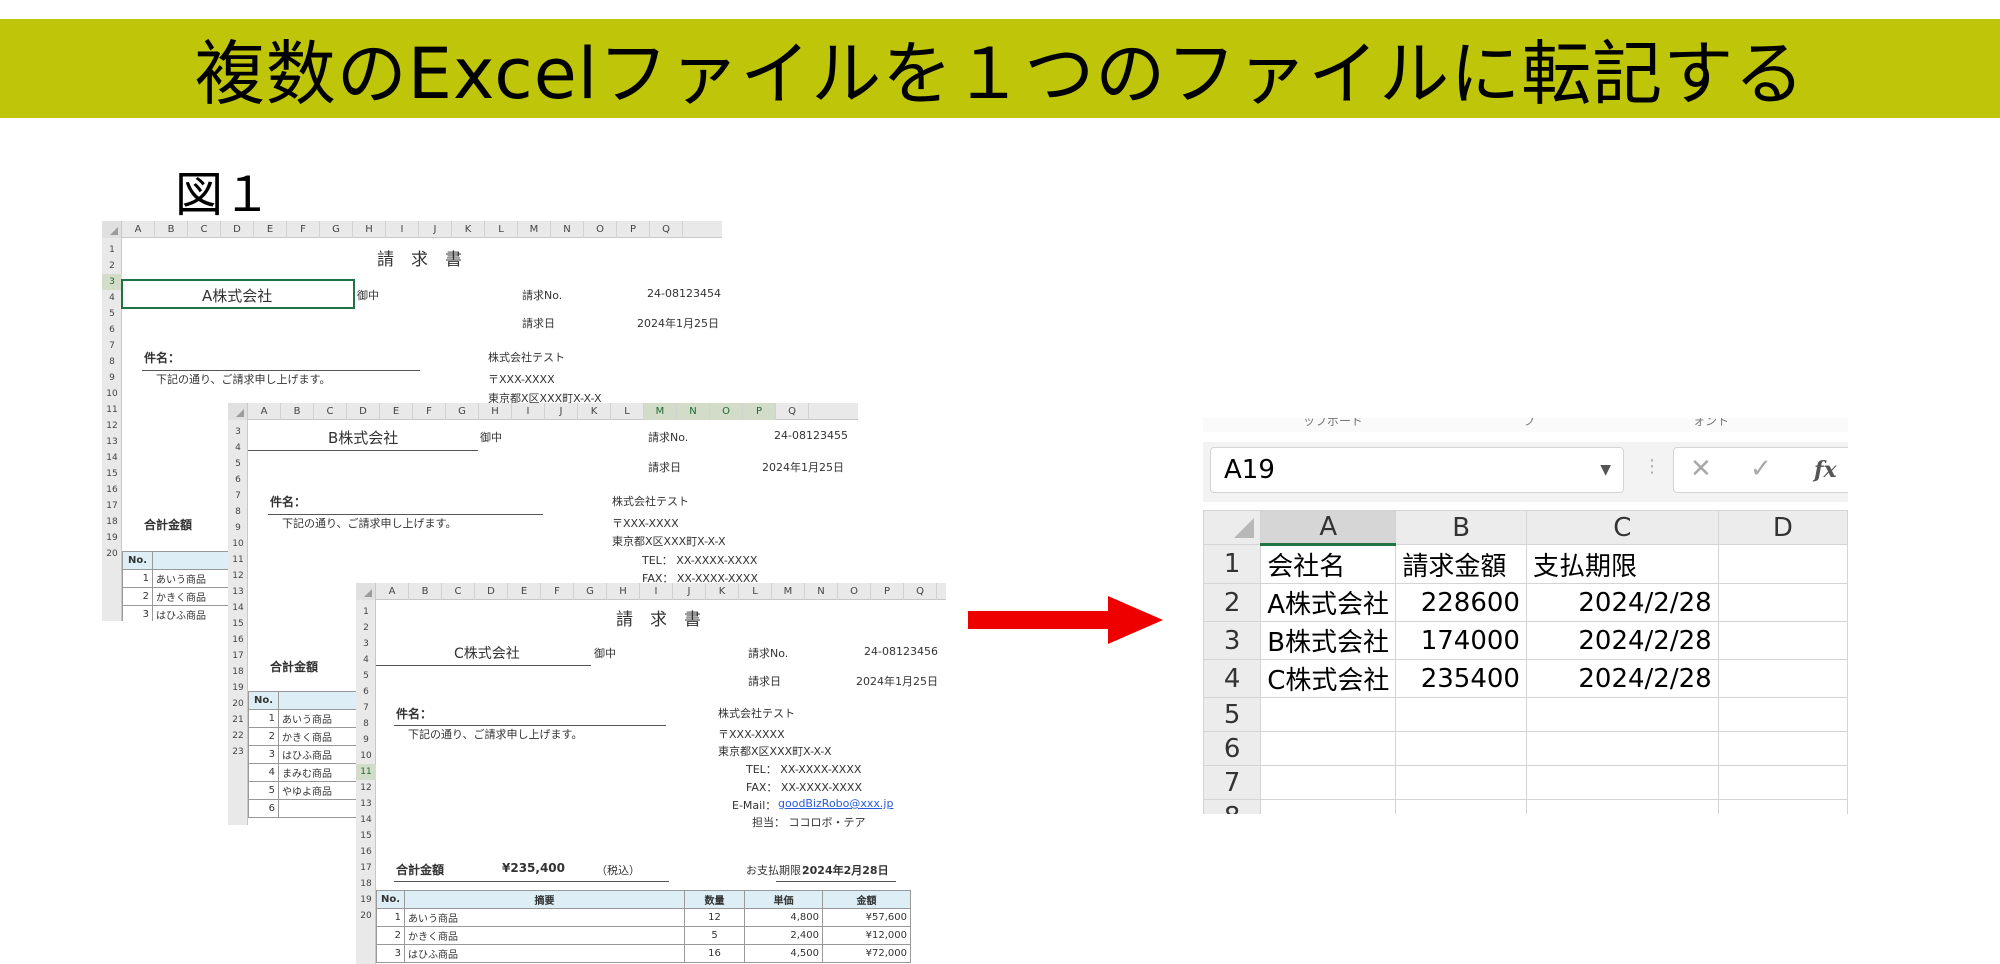 The height and width of the screenshot is (964, 2000). What do you see at coordinates (112, 474) in the screenshot?
I see `row-header-15: 15` at bounding box center [112, 474].